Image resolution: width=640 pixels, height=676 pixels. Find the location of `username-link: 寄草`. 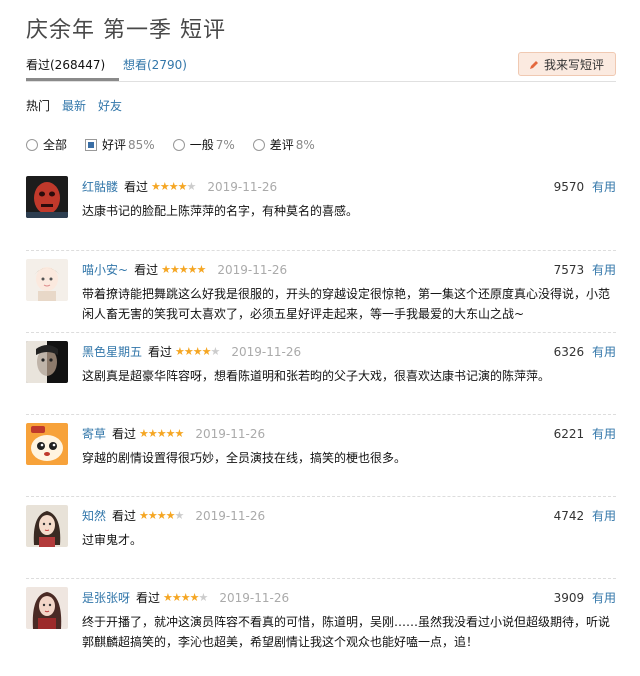

username-link: 寄草 is located at coordinates (94, 433).